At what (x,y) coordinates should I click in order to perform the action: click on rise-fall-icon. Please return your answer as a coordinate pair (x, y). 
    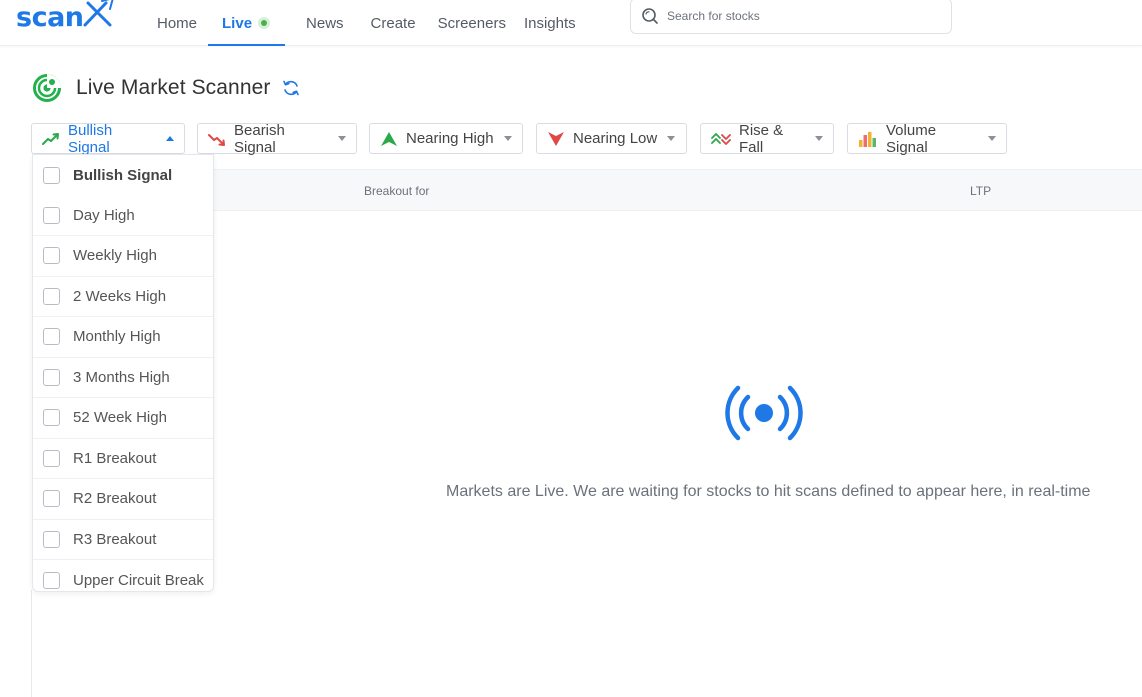
    Looking at the image, I should click on (721, 139).